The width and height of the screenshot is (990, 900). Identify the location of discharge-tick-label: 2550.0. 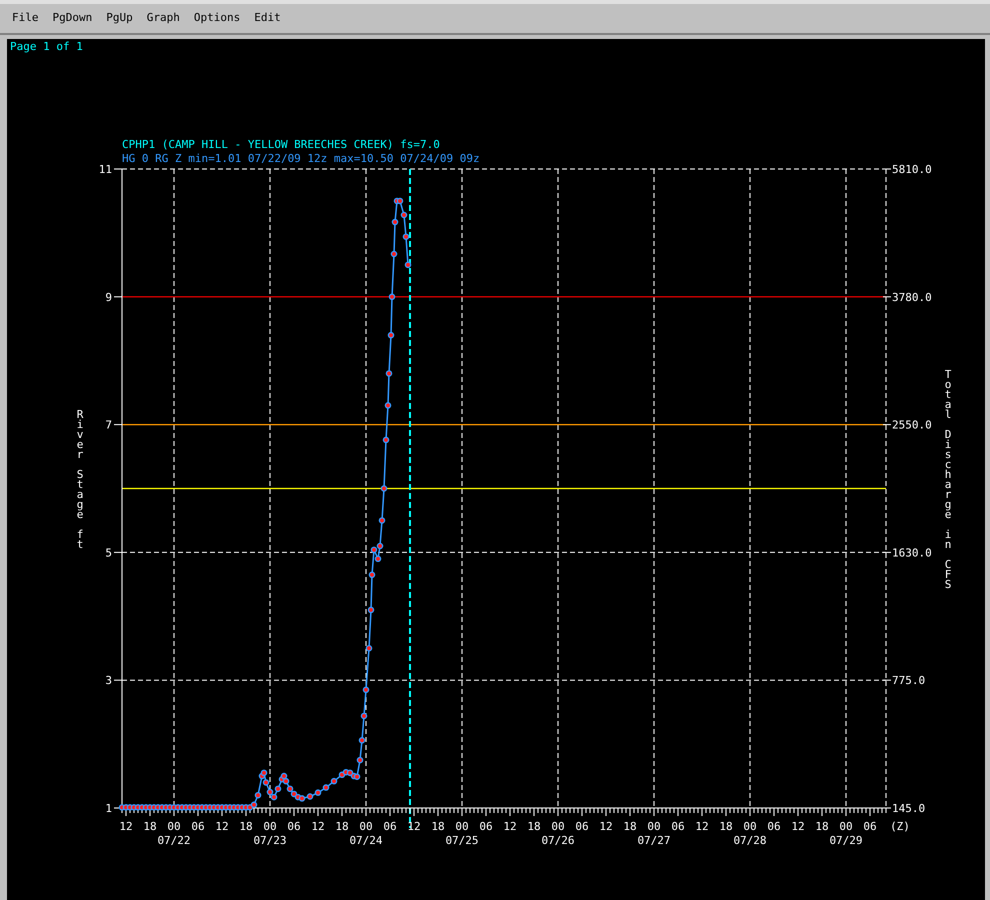
(912, 425).